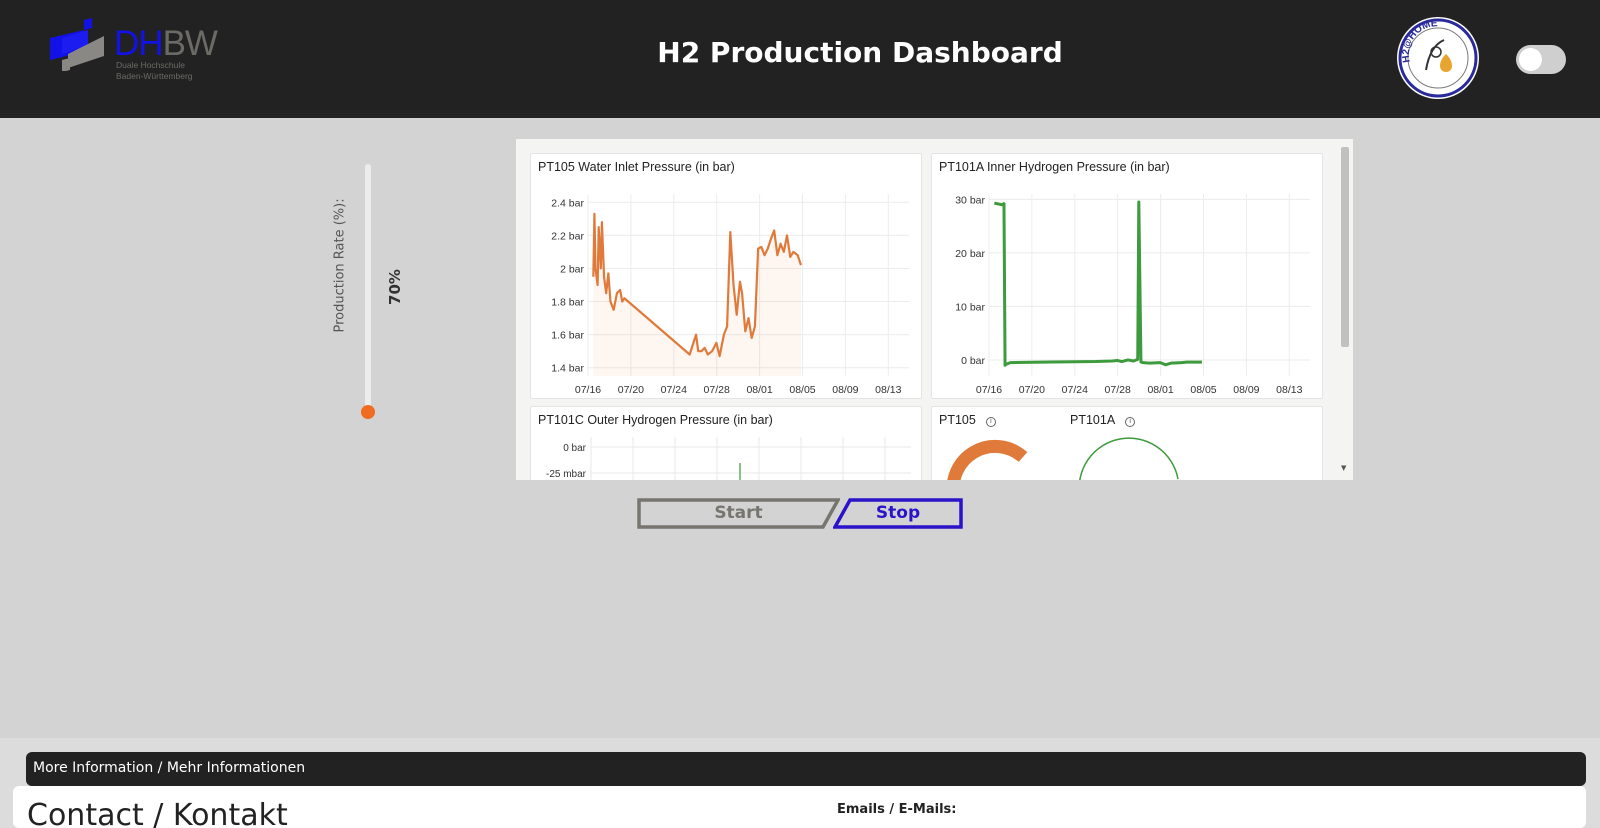 The height and width of the screenshot is (828, 1600). Describe the element at coordinates (1438, 58) in the screenshot. I see `h2-at-home-seal-icon: H2@HOME` at that location.